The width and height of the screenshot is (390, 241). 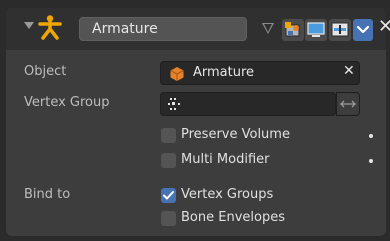 What do you see at coordinates (47, 194) in the screenshot?
I see `bind-to-label: Bind to` at bounding box center [47, 194].